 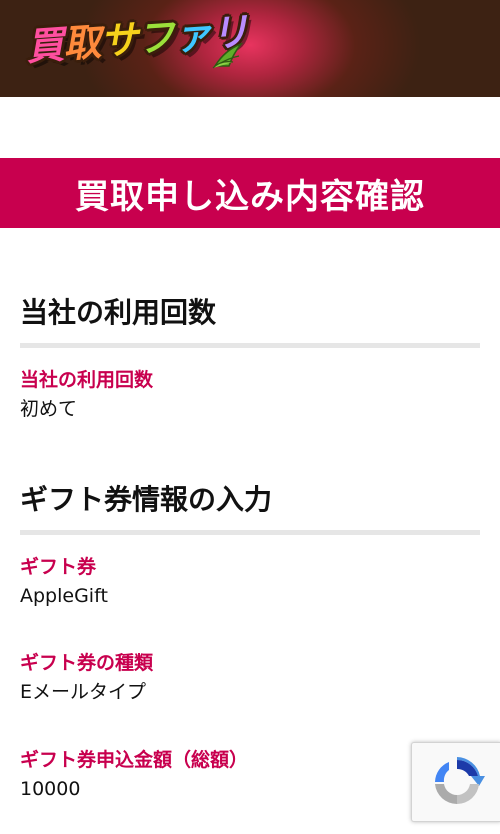 I want to click on field-value: Eメールタイプ, so click(x=83, y=692).